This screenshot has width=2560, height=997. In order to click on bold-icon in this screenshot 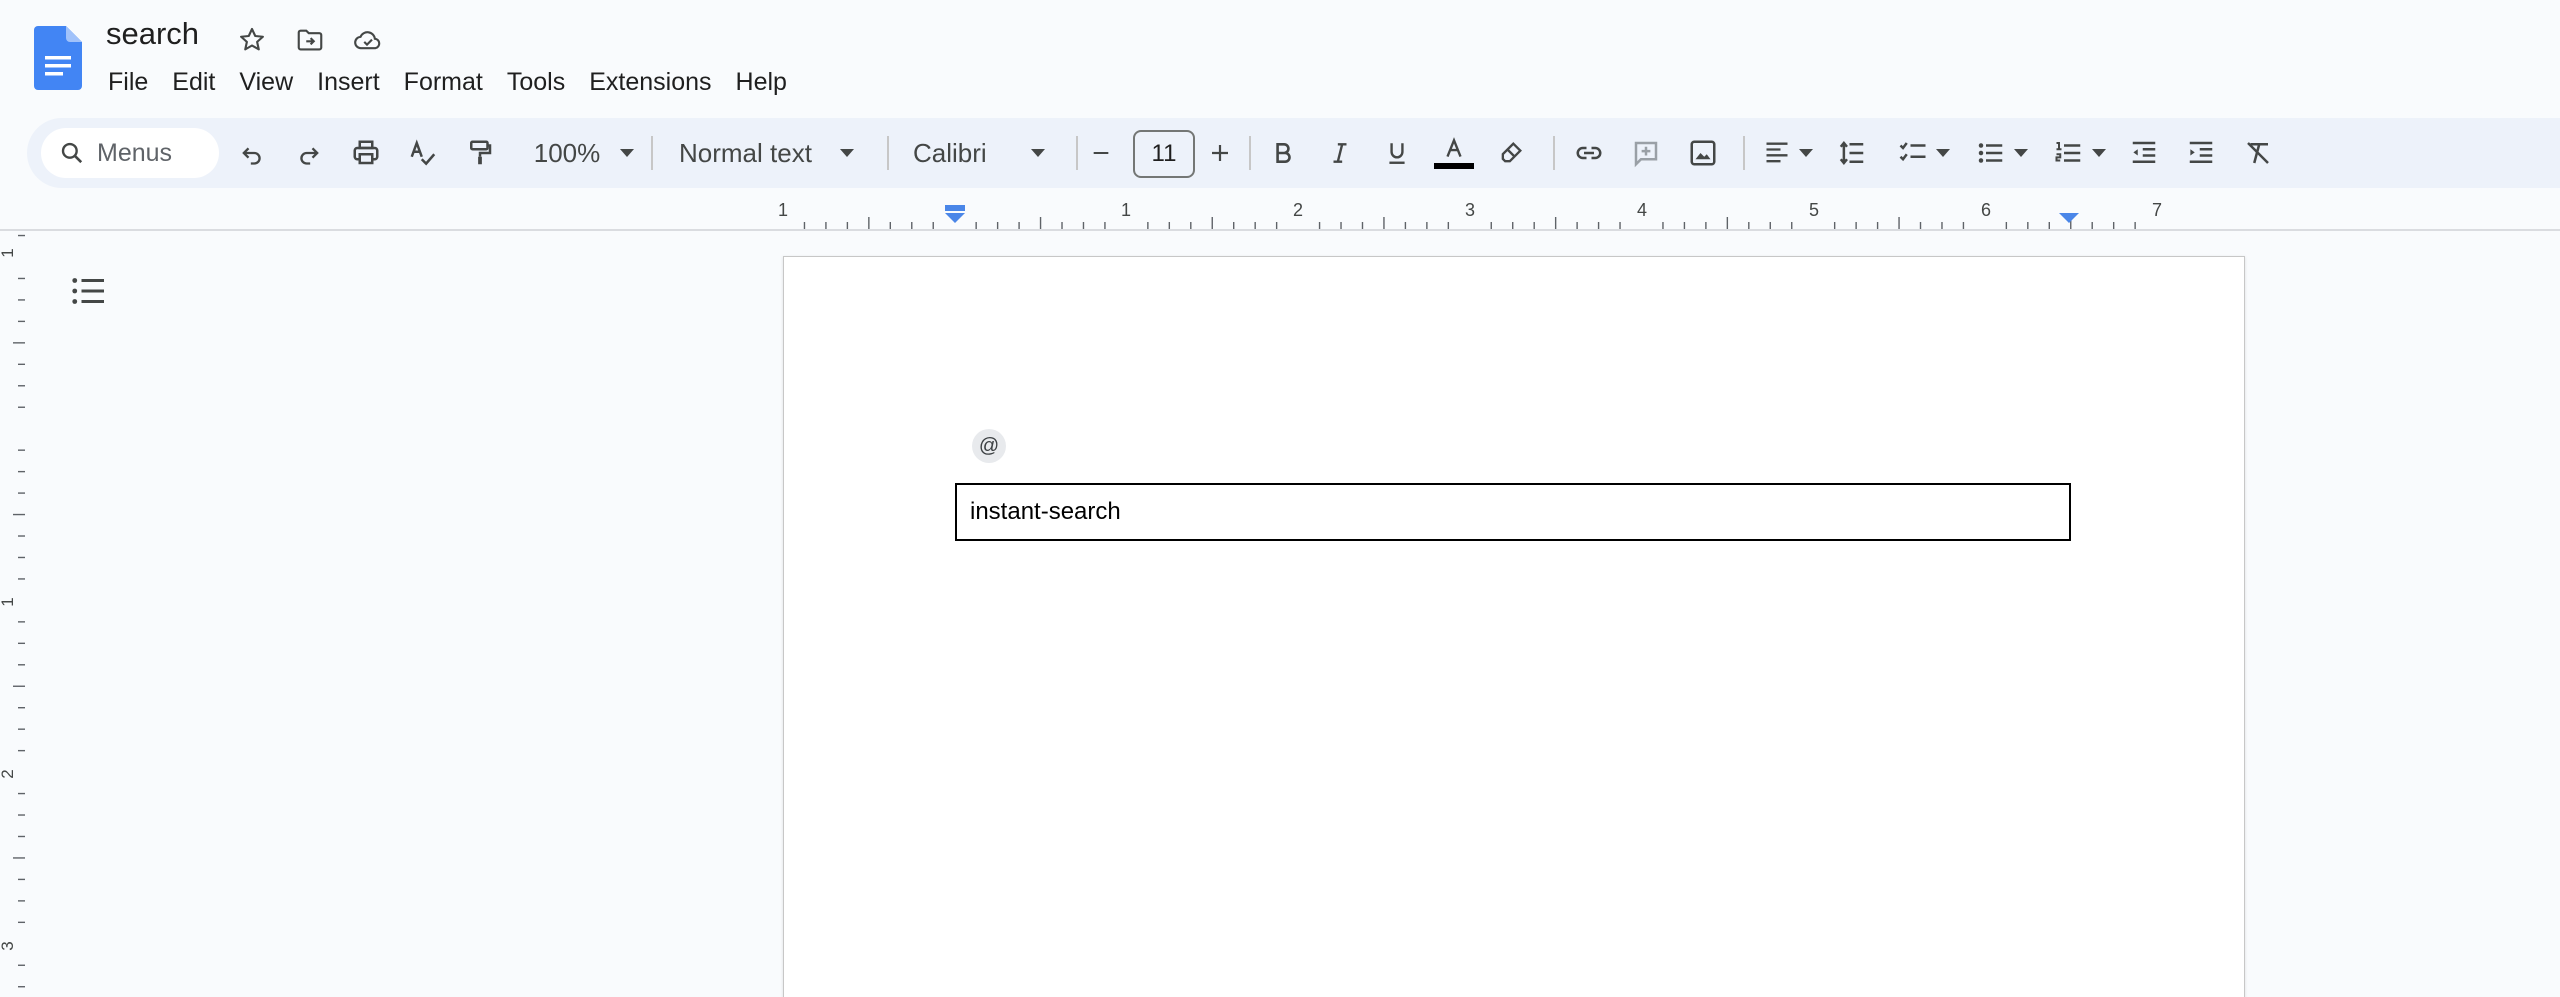, I will do `click(1283, 153)`.